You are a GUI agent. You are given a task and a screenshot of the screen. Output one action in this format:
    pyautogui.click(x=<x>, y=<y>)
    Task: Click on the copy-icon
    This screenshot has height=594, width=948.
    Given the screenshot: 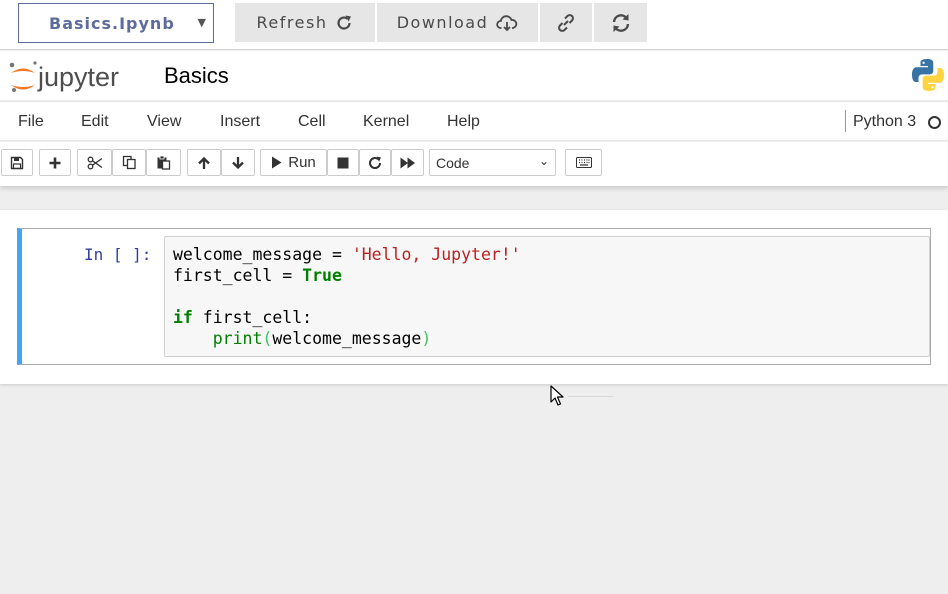 What is the action you would take?
    pyautogui.click(x=129, y=162)
    